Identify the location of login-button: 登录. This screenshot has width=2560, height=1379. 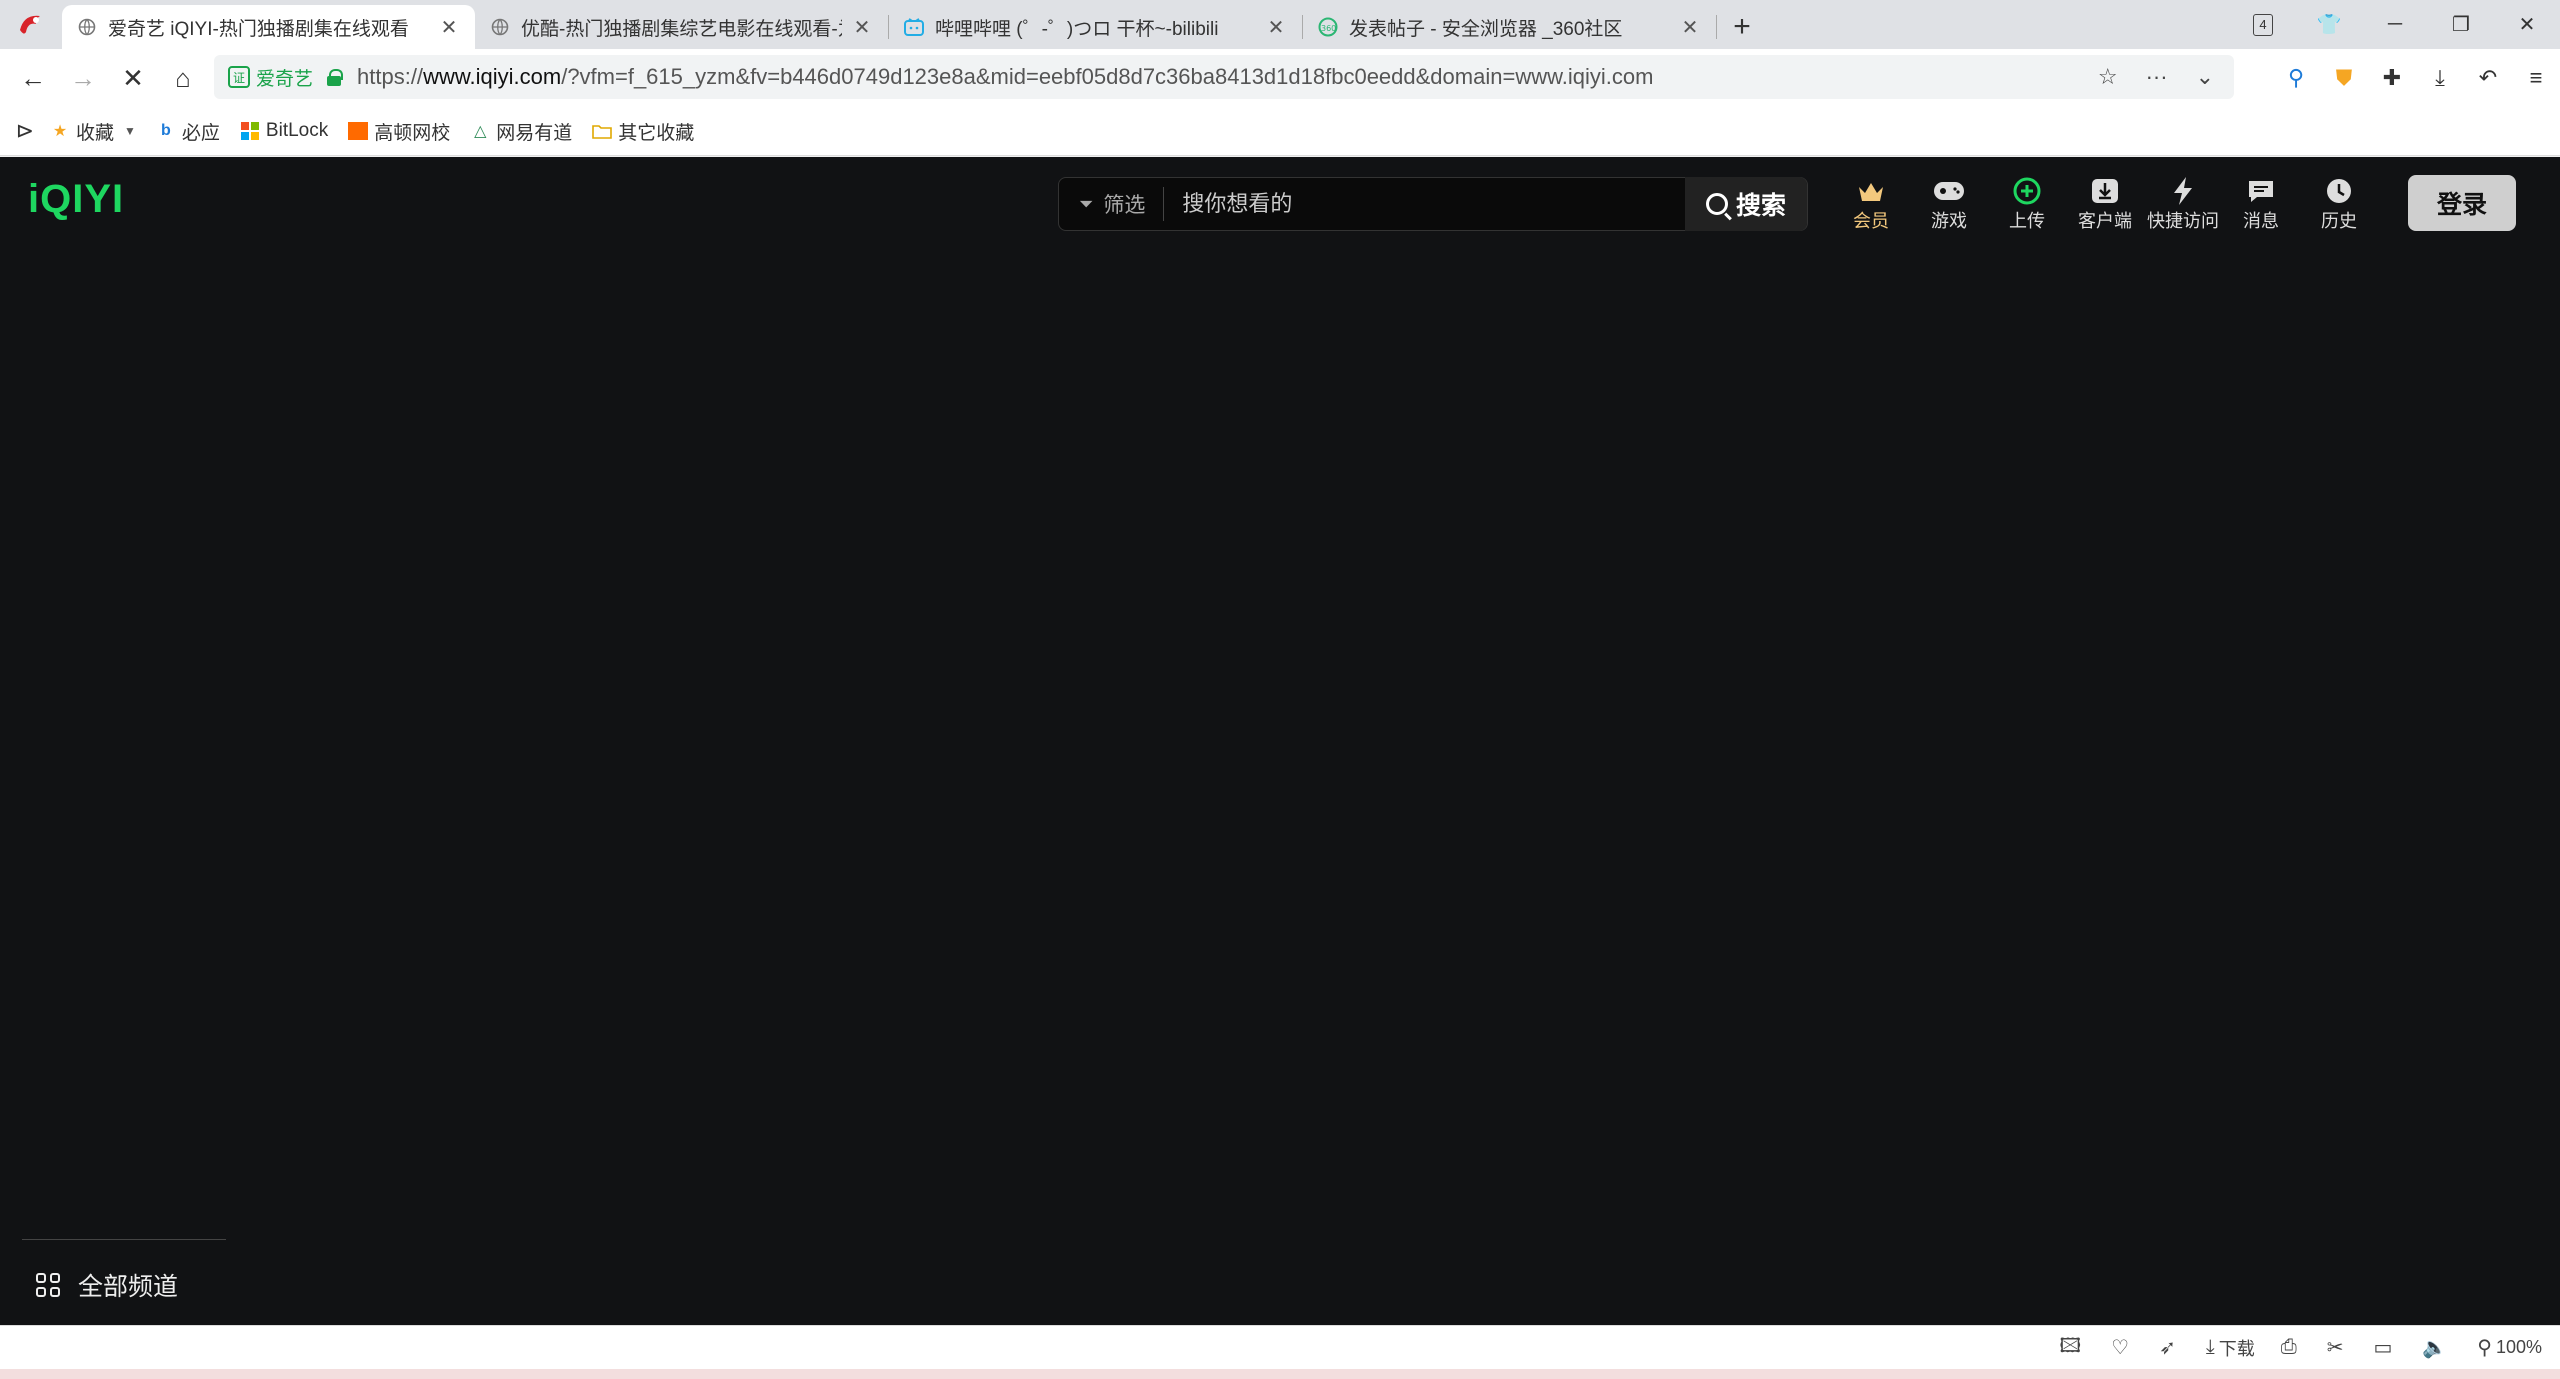
(2462, 203).